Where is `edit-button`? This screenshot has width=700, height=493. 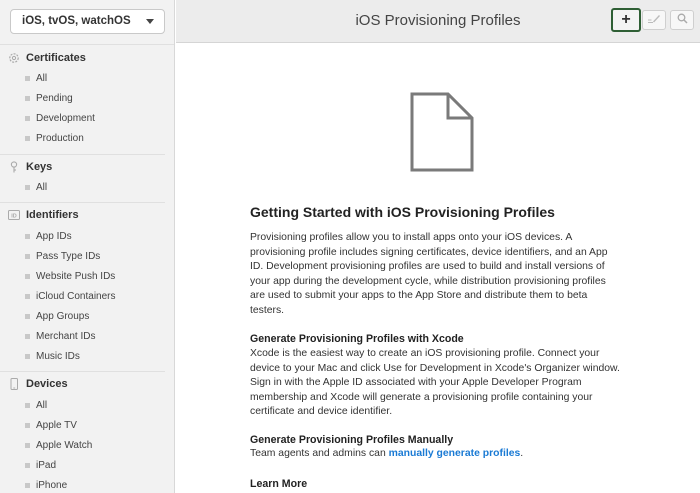
edit-button is located at coordinates (654, 20).